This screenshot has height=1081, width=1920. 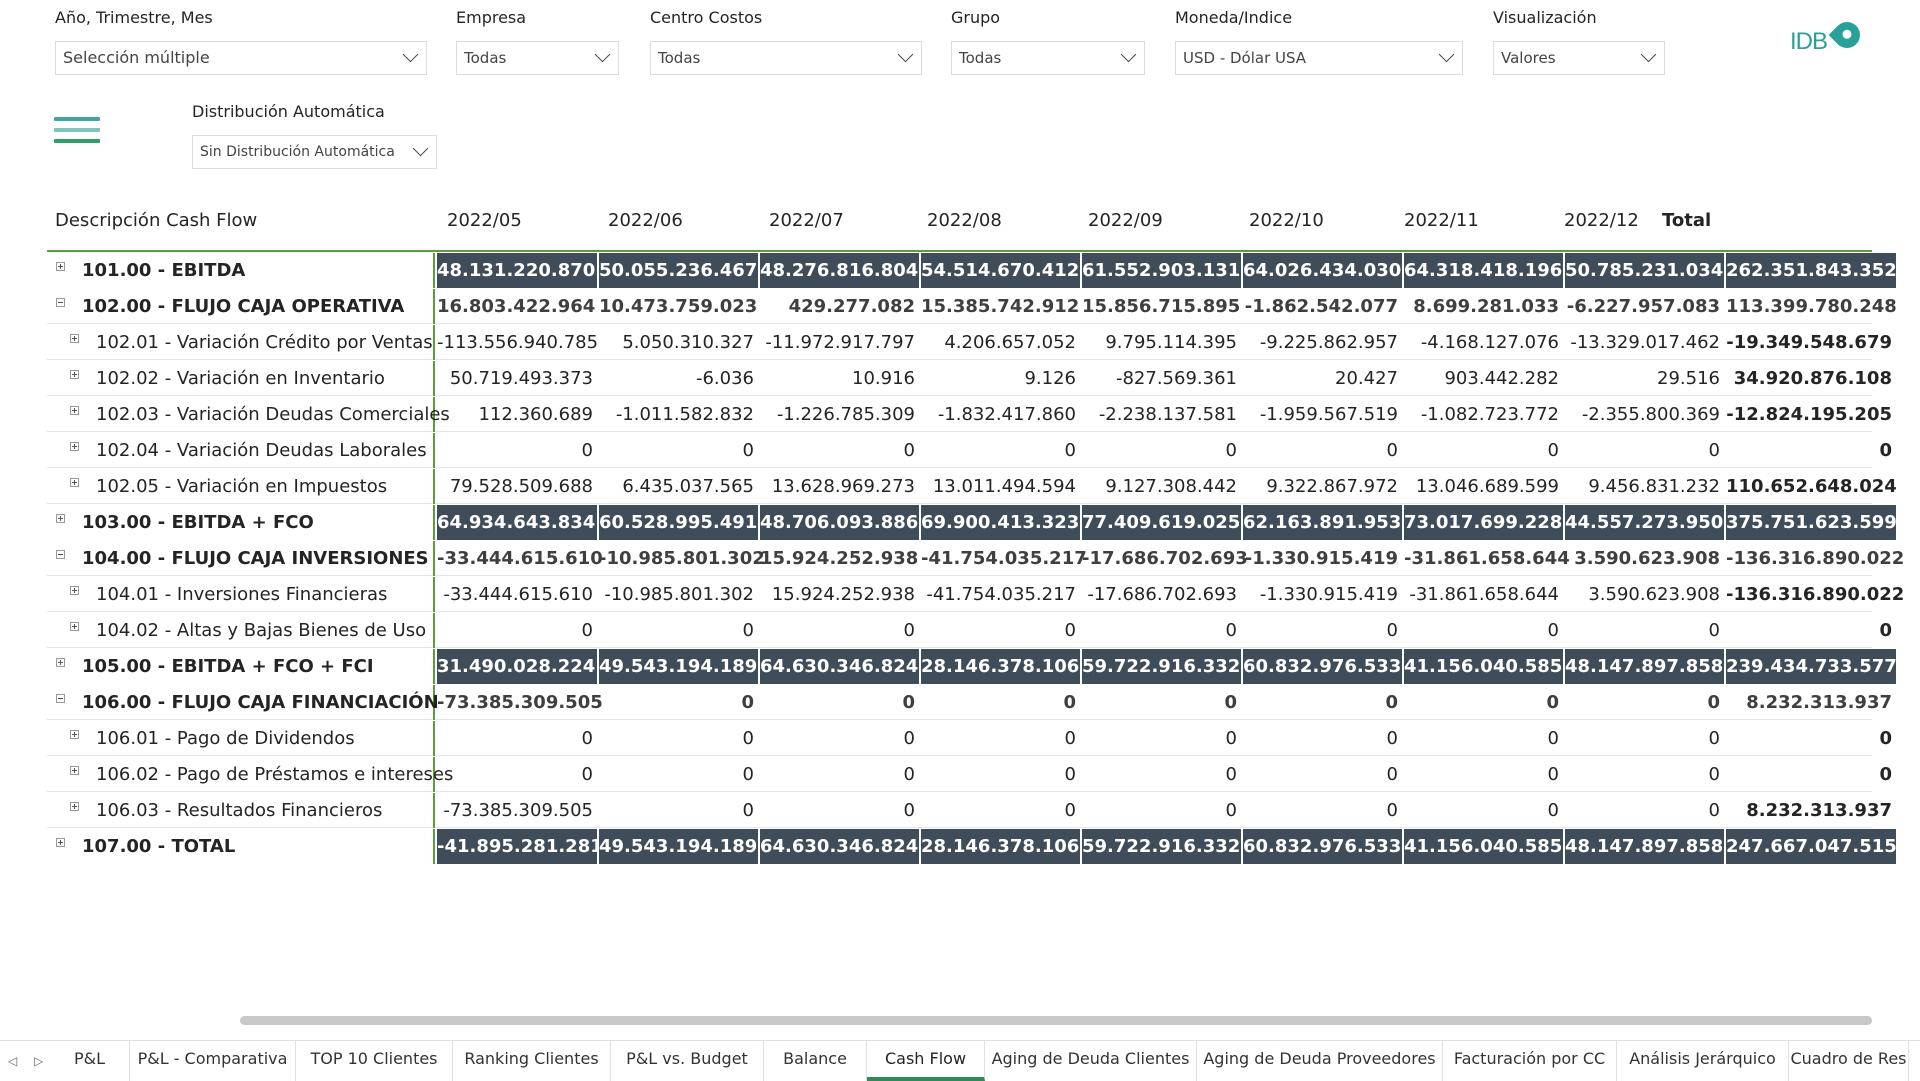 I want to click on tab-2: TOP 10 Clientes, so click(x=374, y=1061).